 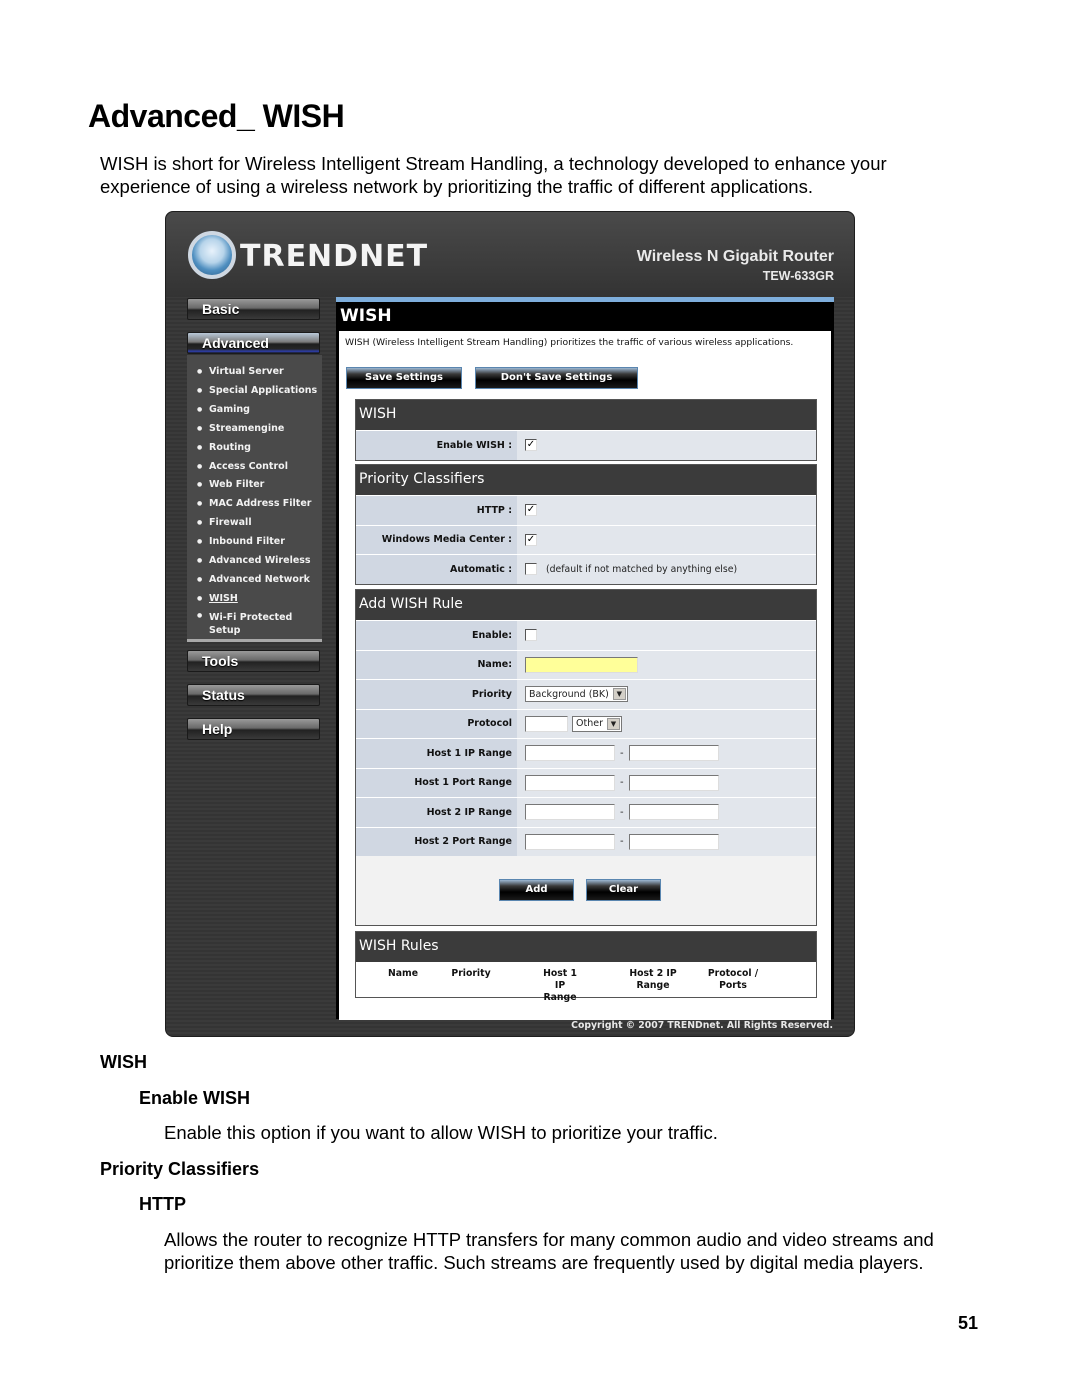 I want to click on rule-name-input, so click(x=581, y=664).